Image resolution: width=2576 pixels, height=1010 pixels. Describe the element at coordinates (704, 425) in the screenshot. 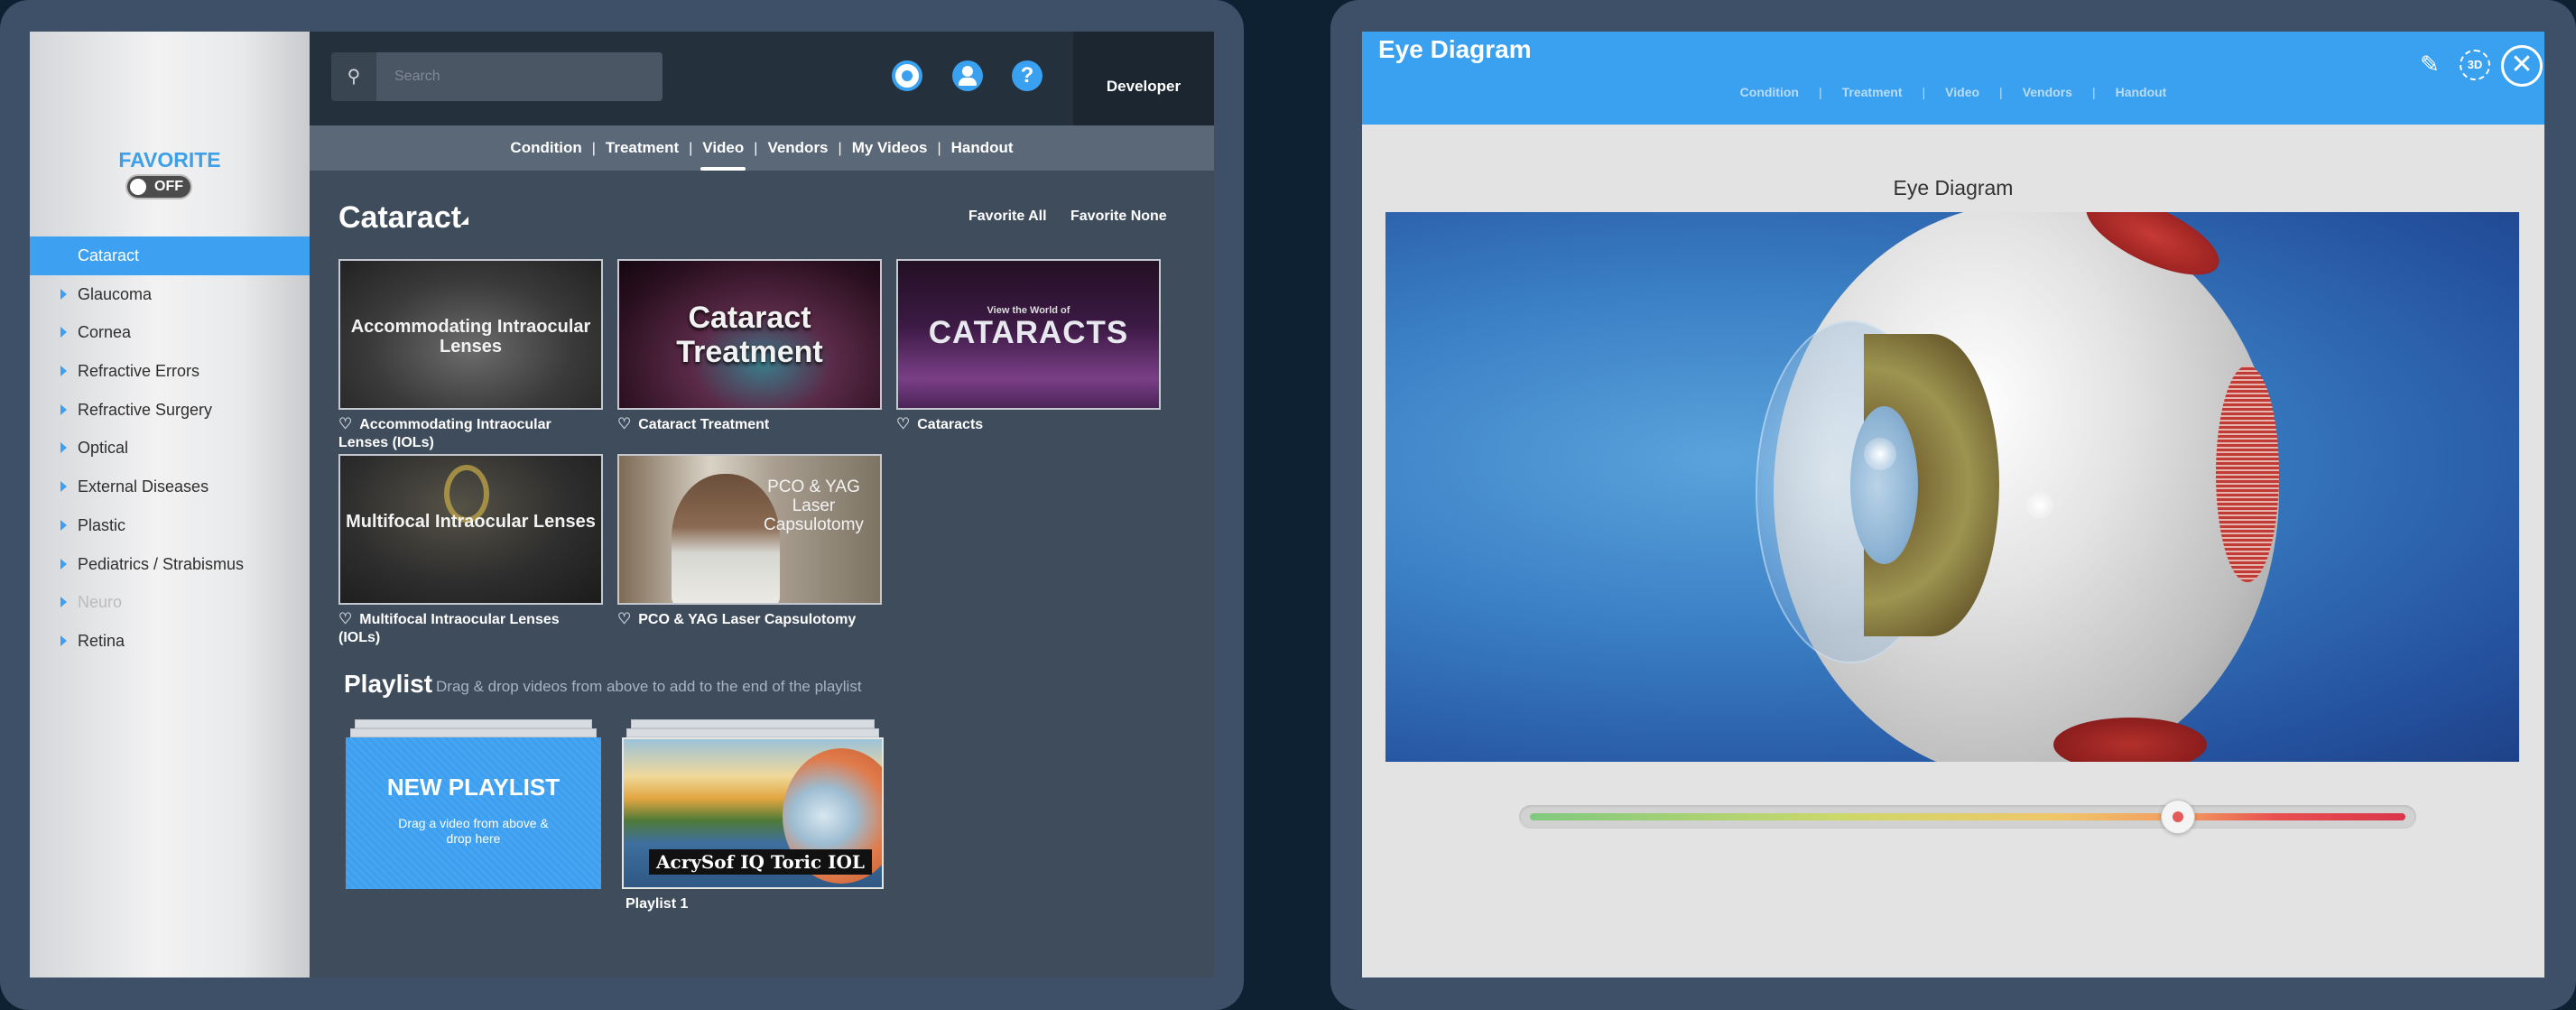

I see `video-caption: Cataract Treatment` at that location.